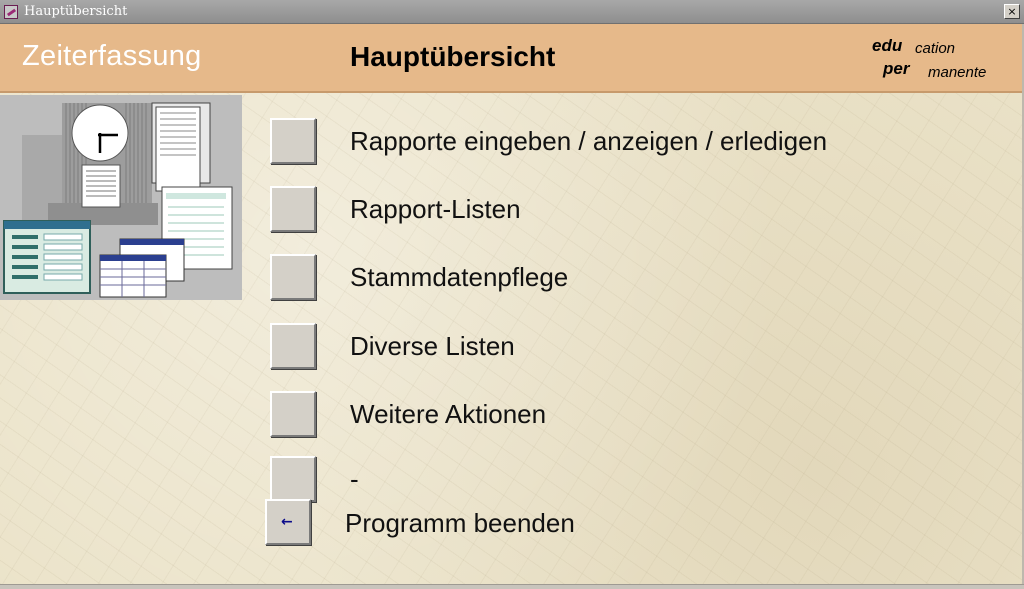 This screenshot has height=589, width=1024. I want to click on logo-line2-bold: per, so click(896, 68).